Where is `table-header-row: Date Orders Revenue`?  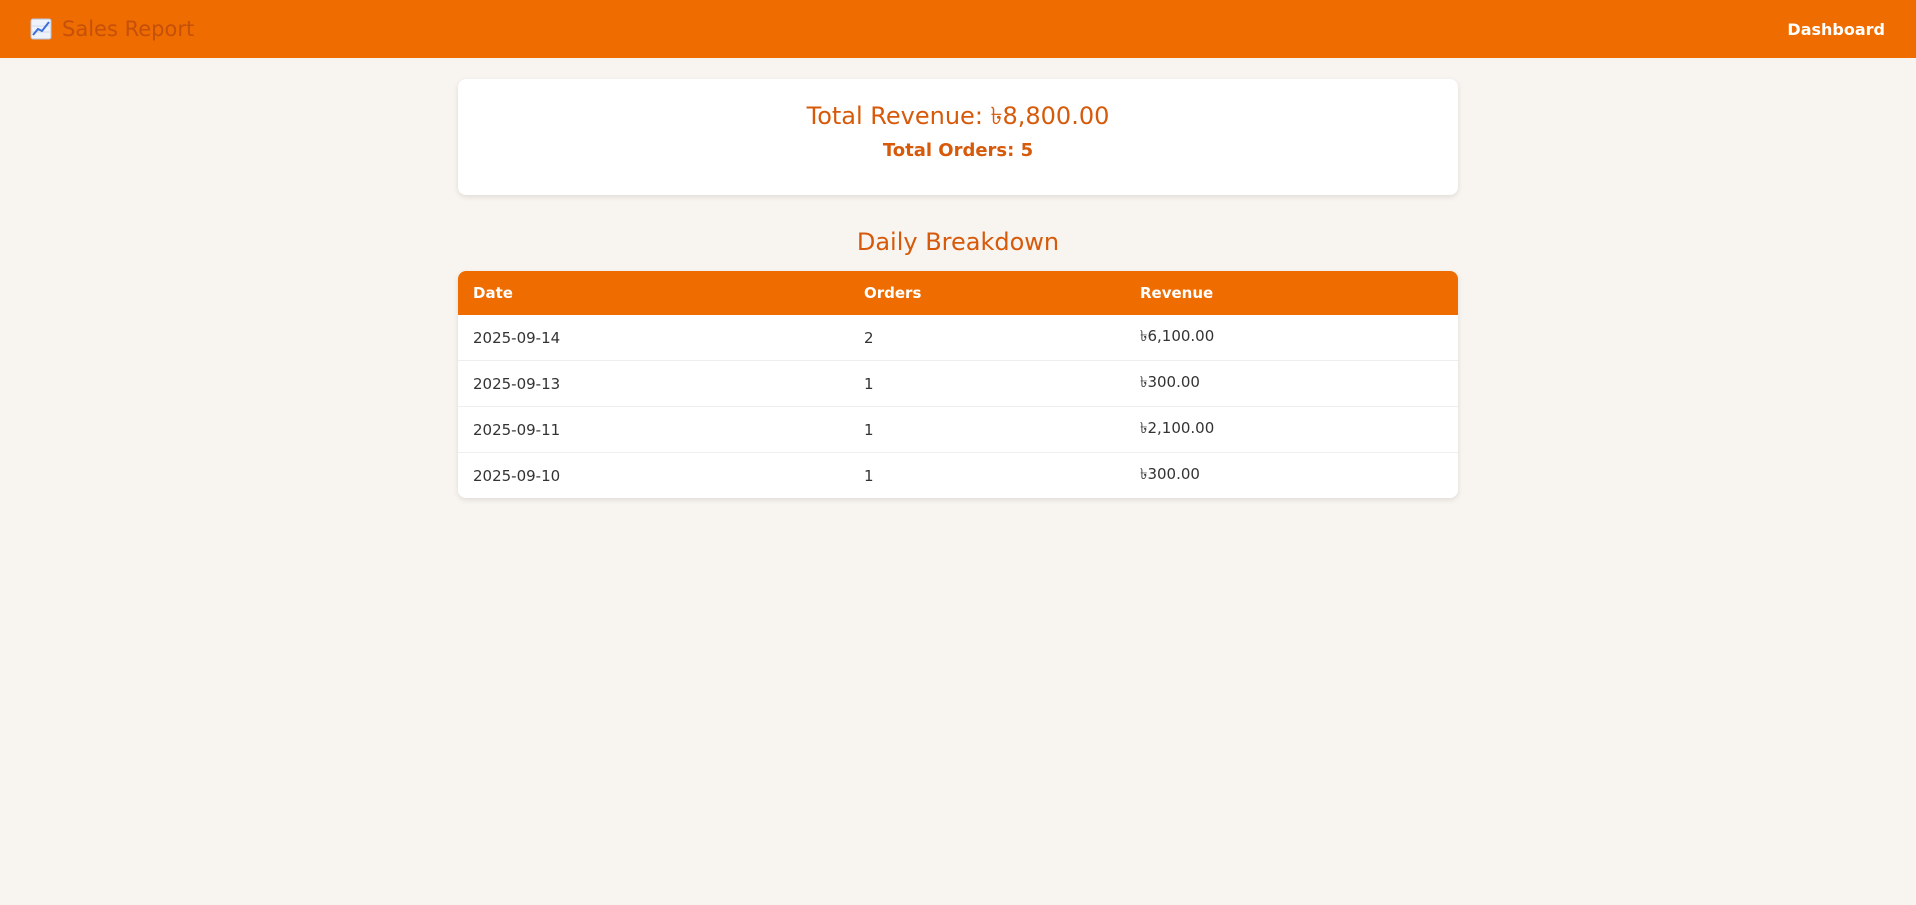 table-header-row: Date Orders Revenue is located at coordinates (958, 293).